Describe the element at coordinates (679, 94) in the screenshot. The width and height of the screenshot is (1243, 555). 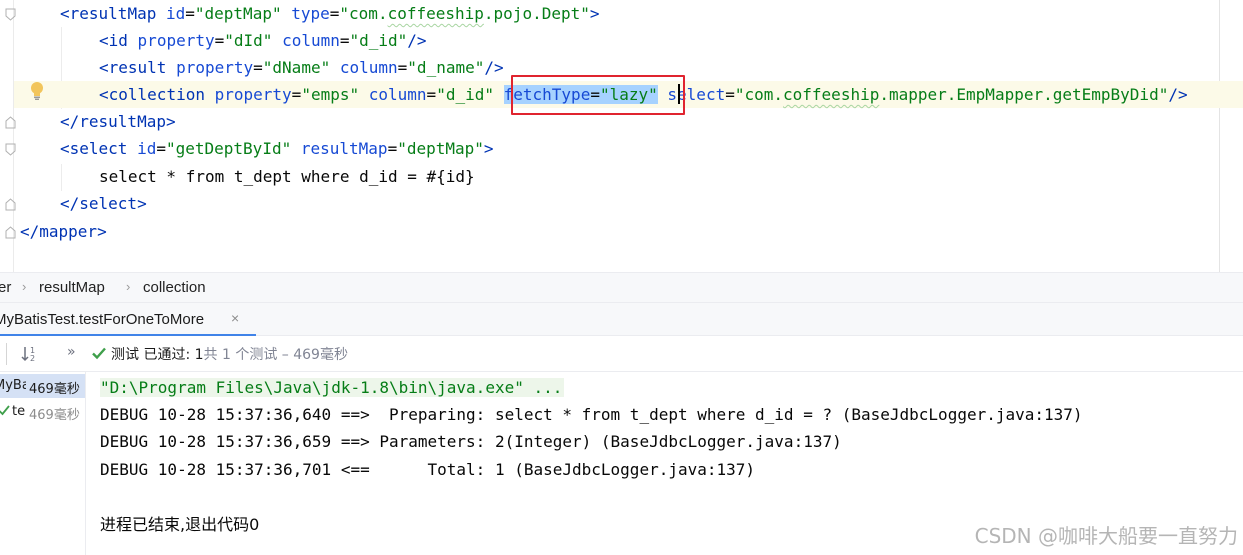
I see `text-caret` at that location.